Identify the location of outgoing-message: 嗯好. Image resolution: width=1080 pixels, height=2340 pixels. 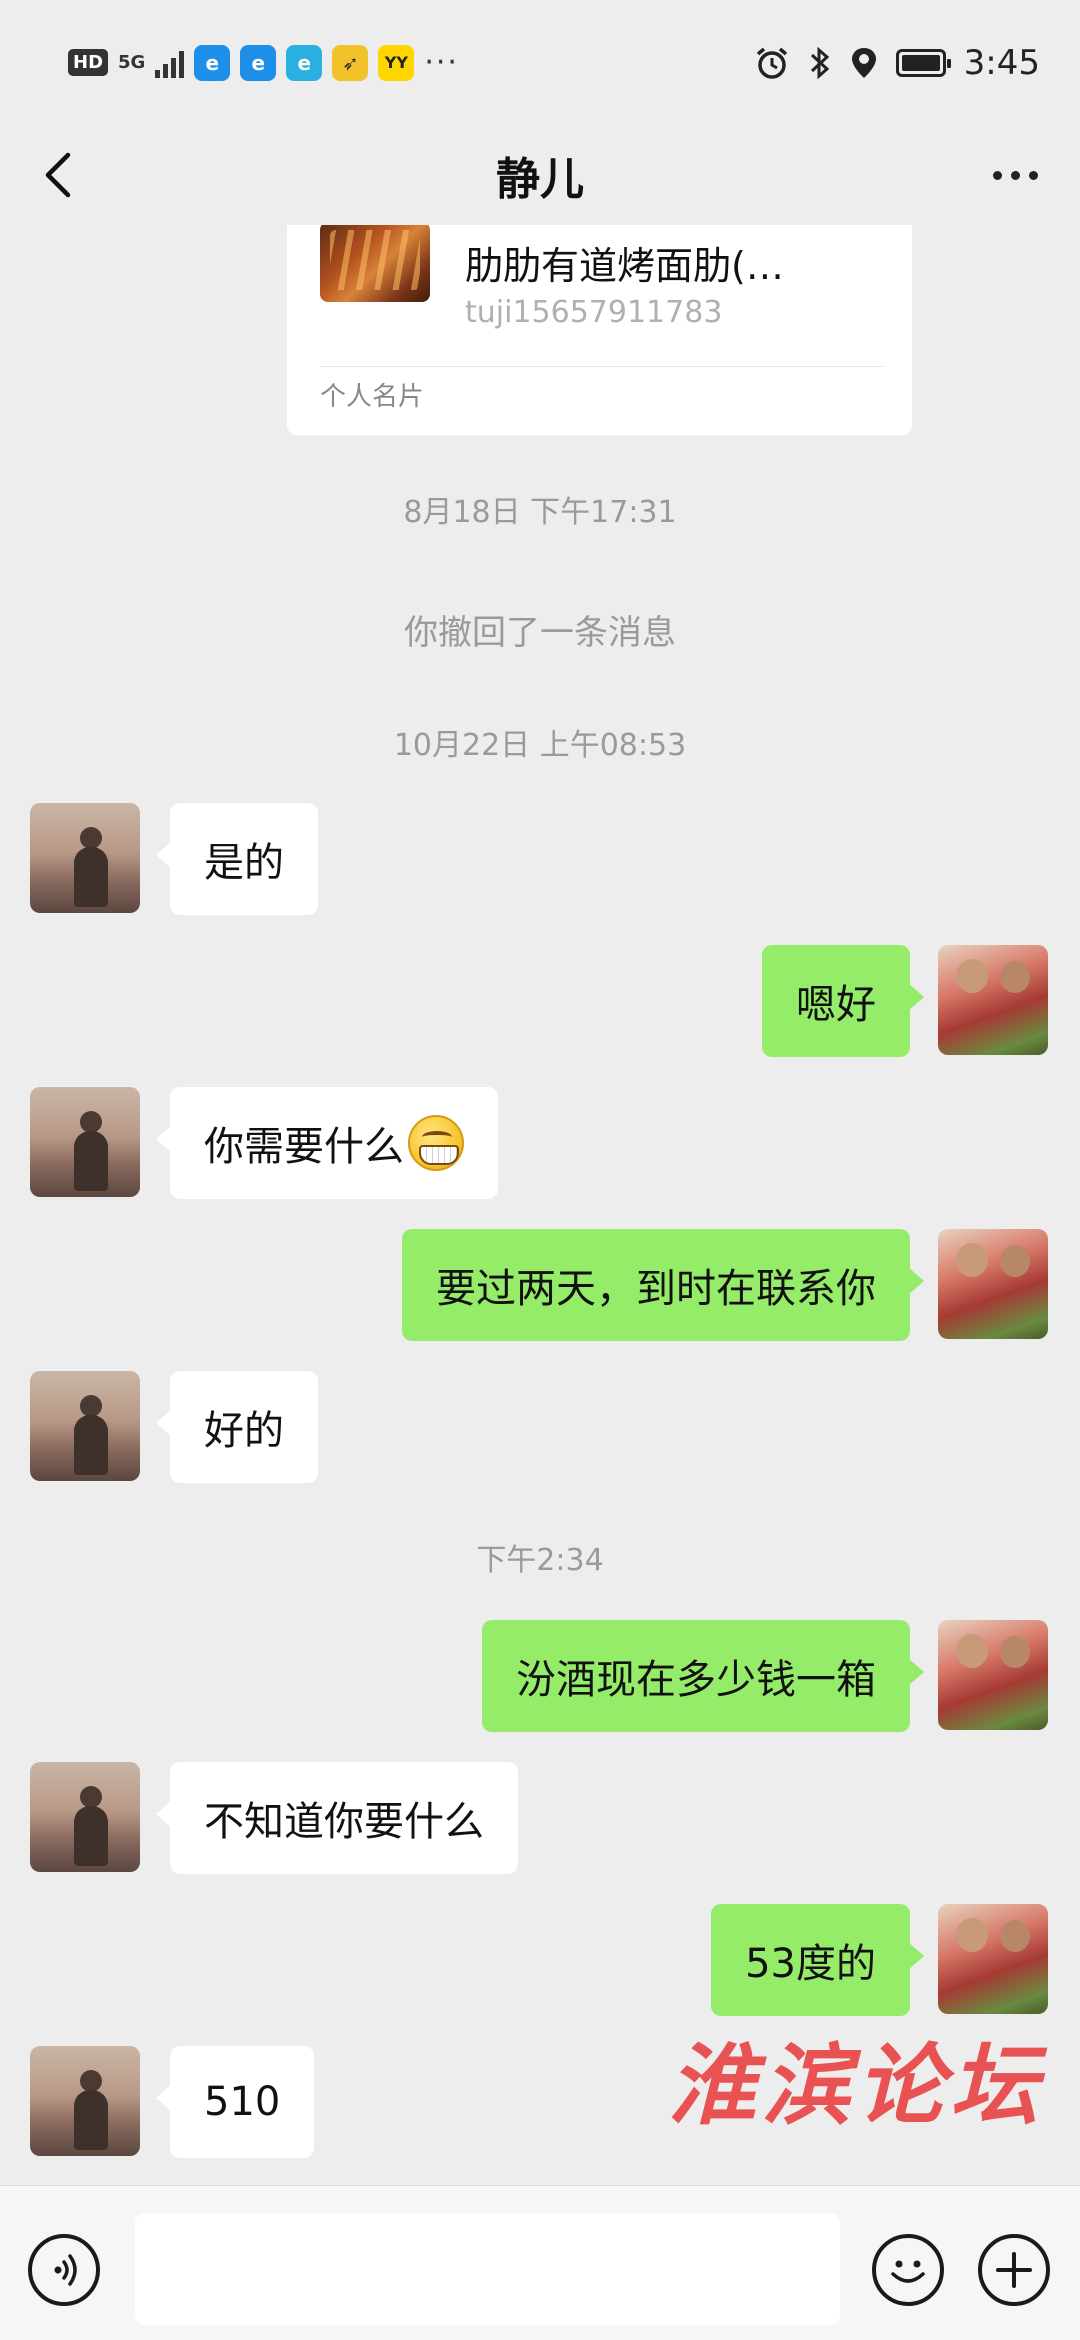
(843, 1001).